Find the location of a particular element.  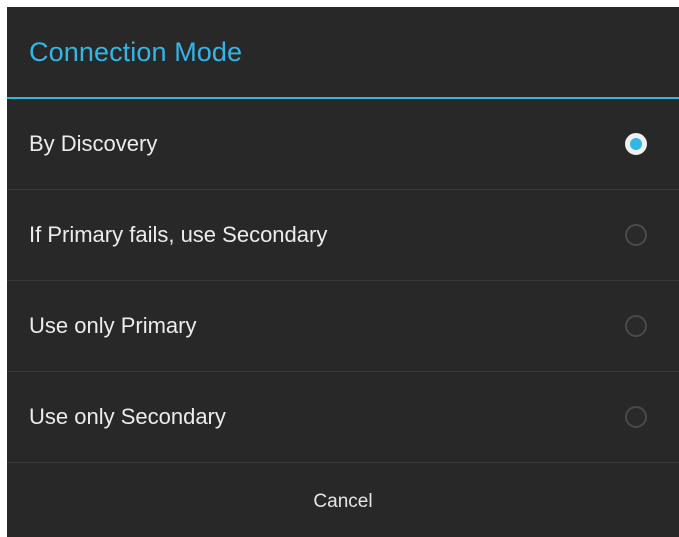

option-label: Use only Secondary is located at coordinates (127, 416).